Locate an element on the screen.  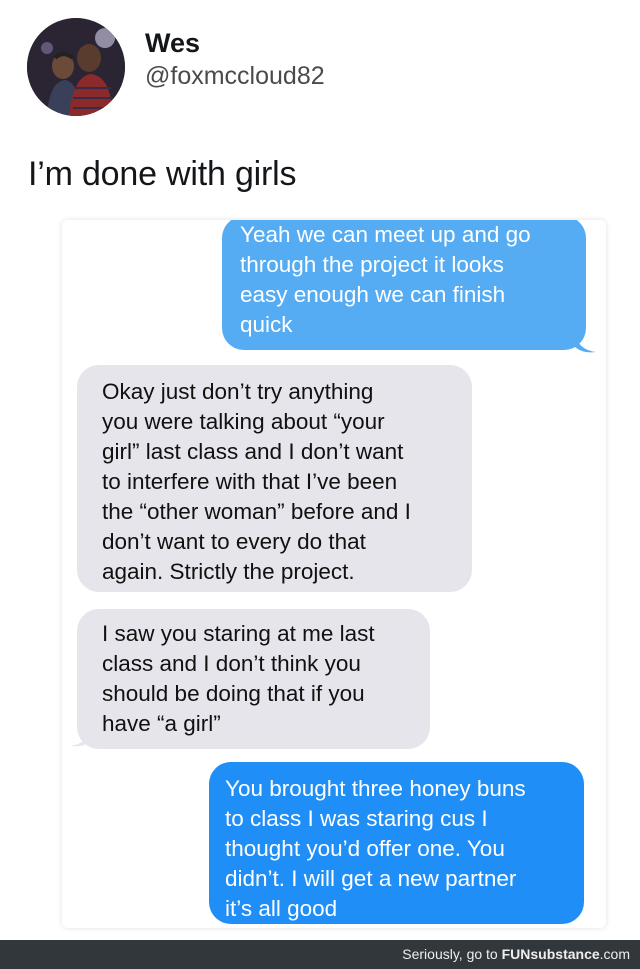
message-line: class and I don’t think you is located at coordinates (231, 663).